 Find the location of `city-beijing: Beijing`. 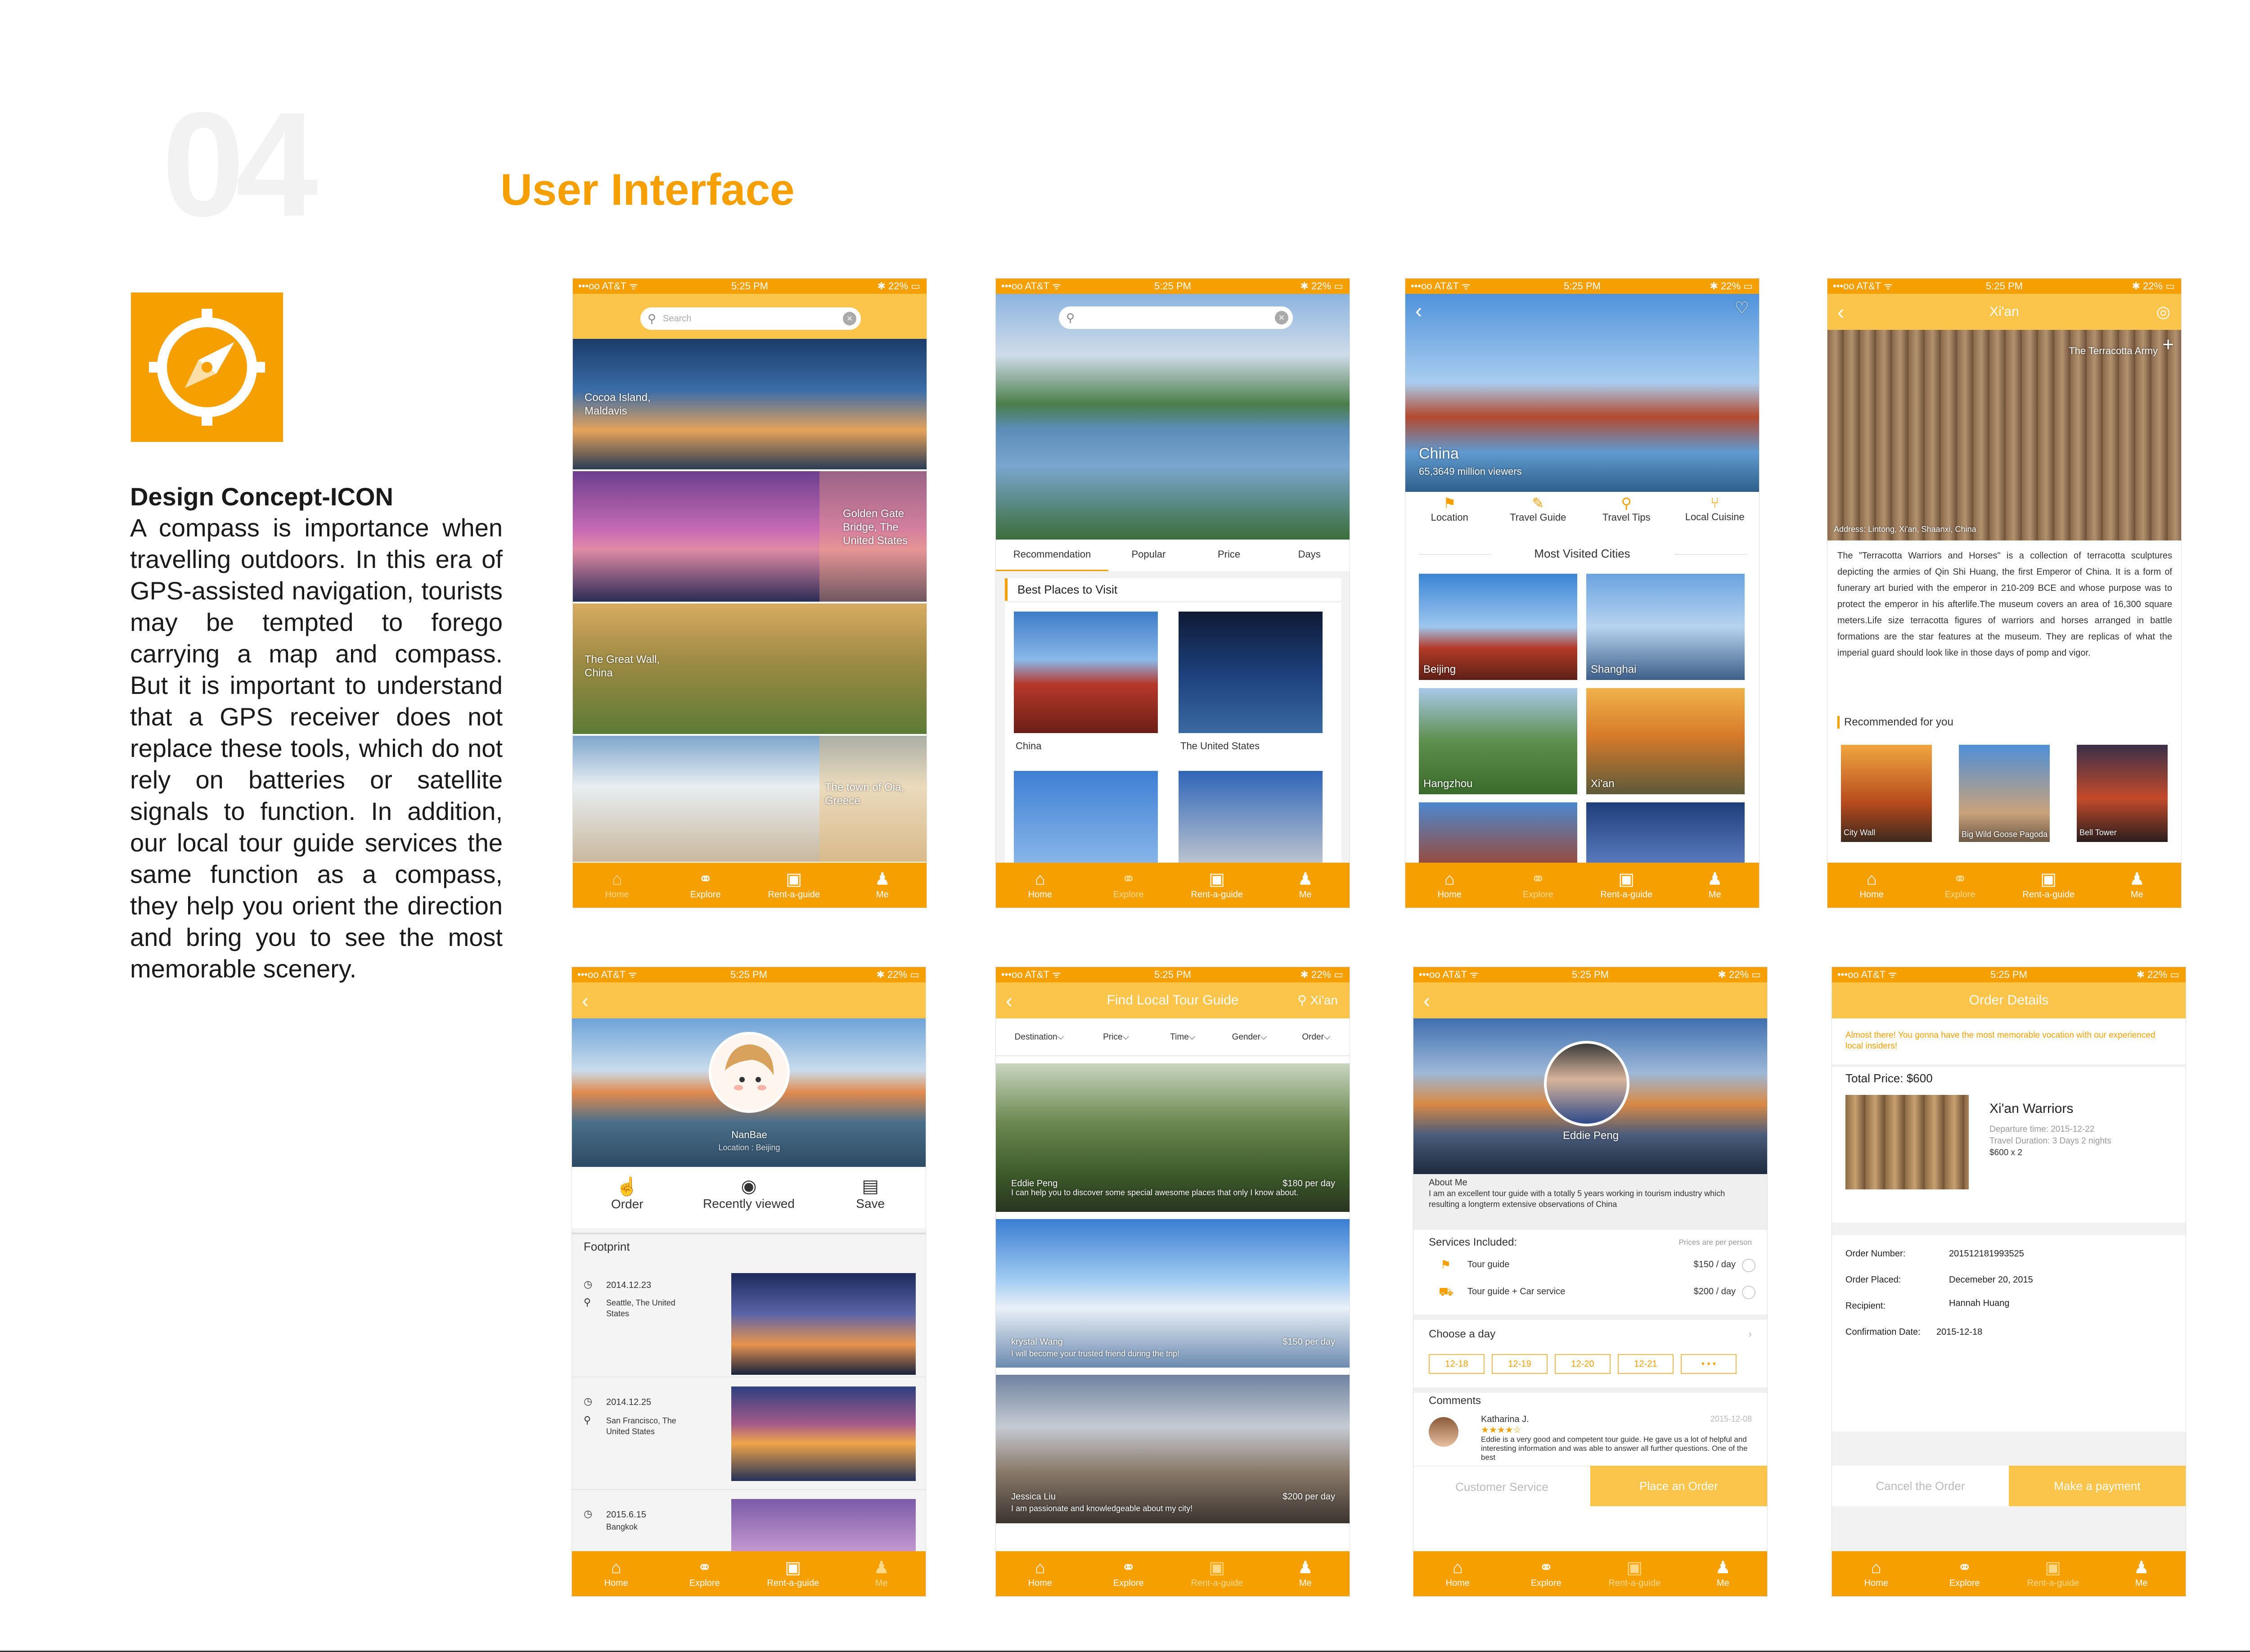

city-beijing: Beijing is located at coordinates (1498, 627).